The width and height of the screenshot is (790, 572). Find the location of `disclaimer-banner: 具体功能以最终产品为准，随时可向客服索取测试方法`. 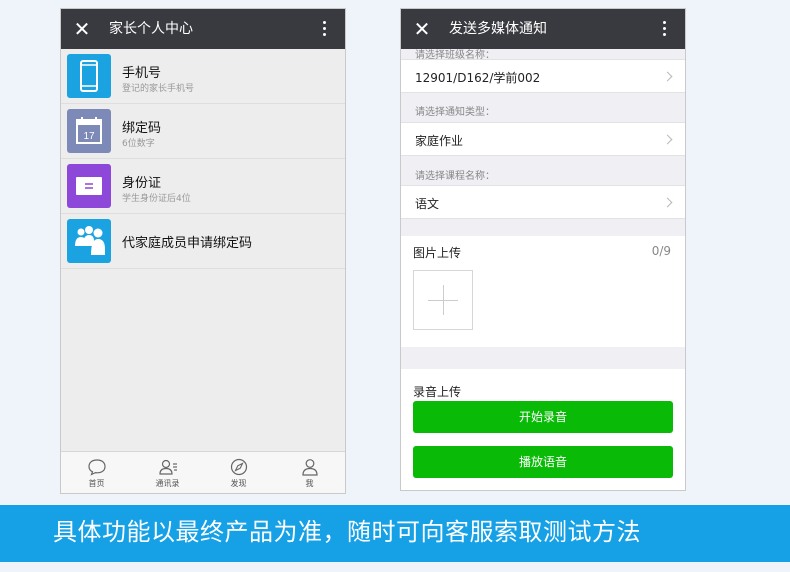

disclaimer-banner: 具体功能以最终产品为准，随时可向客服索取测试方法 is located at coordinates (395, 533).